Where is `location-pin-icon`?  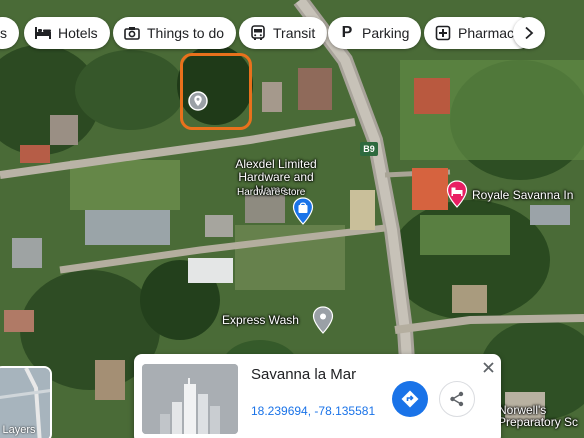
location-pin-icon is located at coordinates (323, 320).